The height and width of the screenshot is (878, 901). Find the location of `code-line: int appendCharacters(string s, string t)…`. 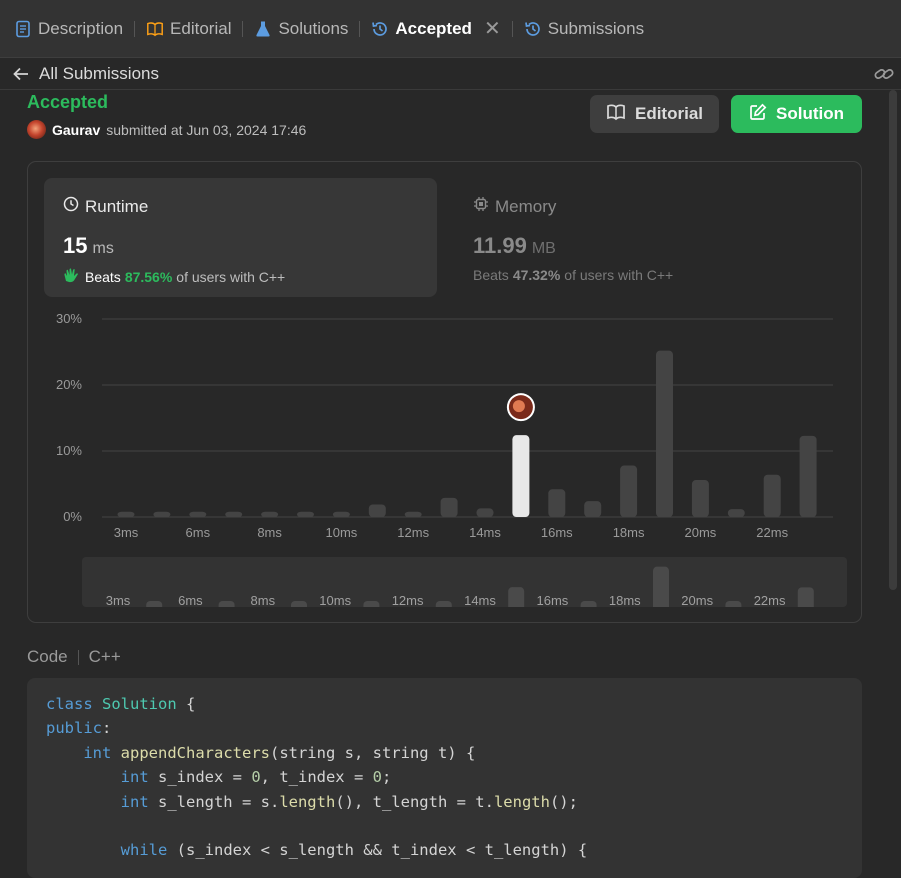

code-line: int appendCharacters(string s, string t)… is located at coordinates (279, 752).